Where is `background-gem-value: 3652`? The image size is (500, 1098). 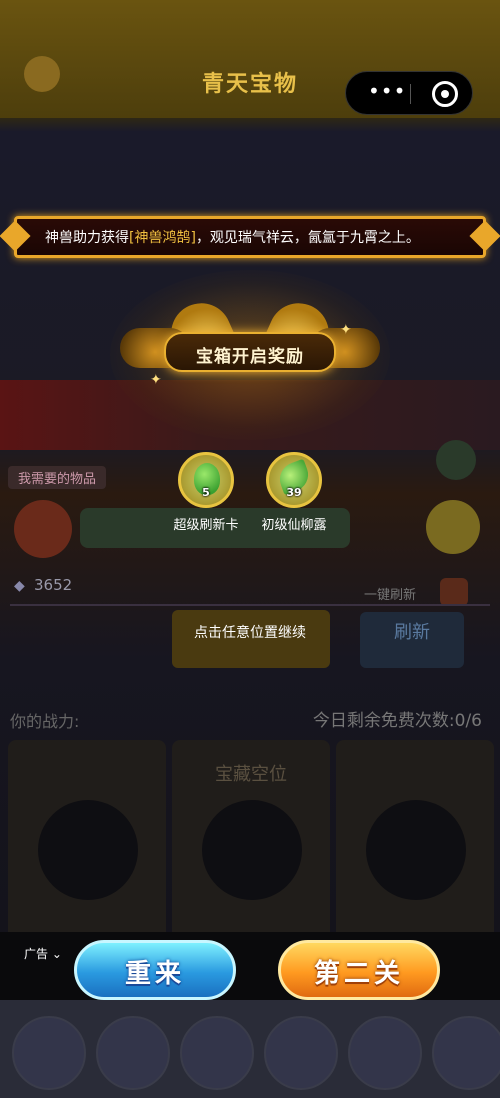
background-gem-value: 3652 is located at coordinates (53, 585).